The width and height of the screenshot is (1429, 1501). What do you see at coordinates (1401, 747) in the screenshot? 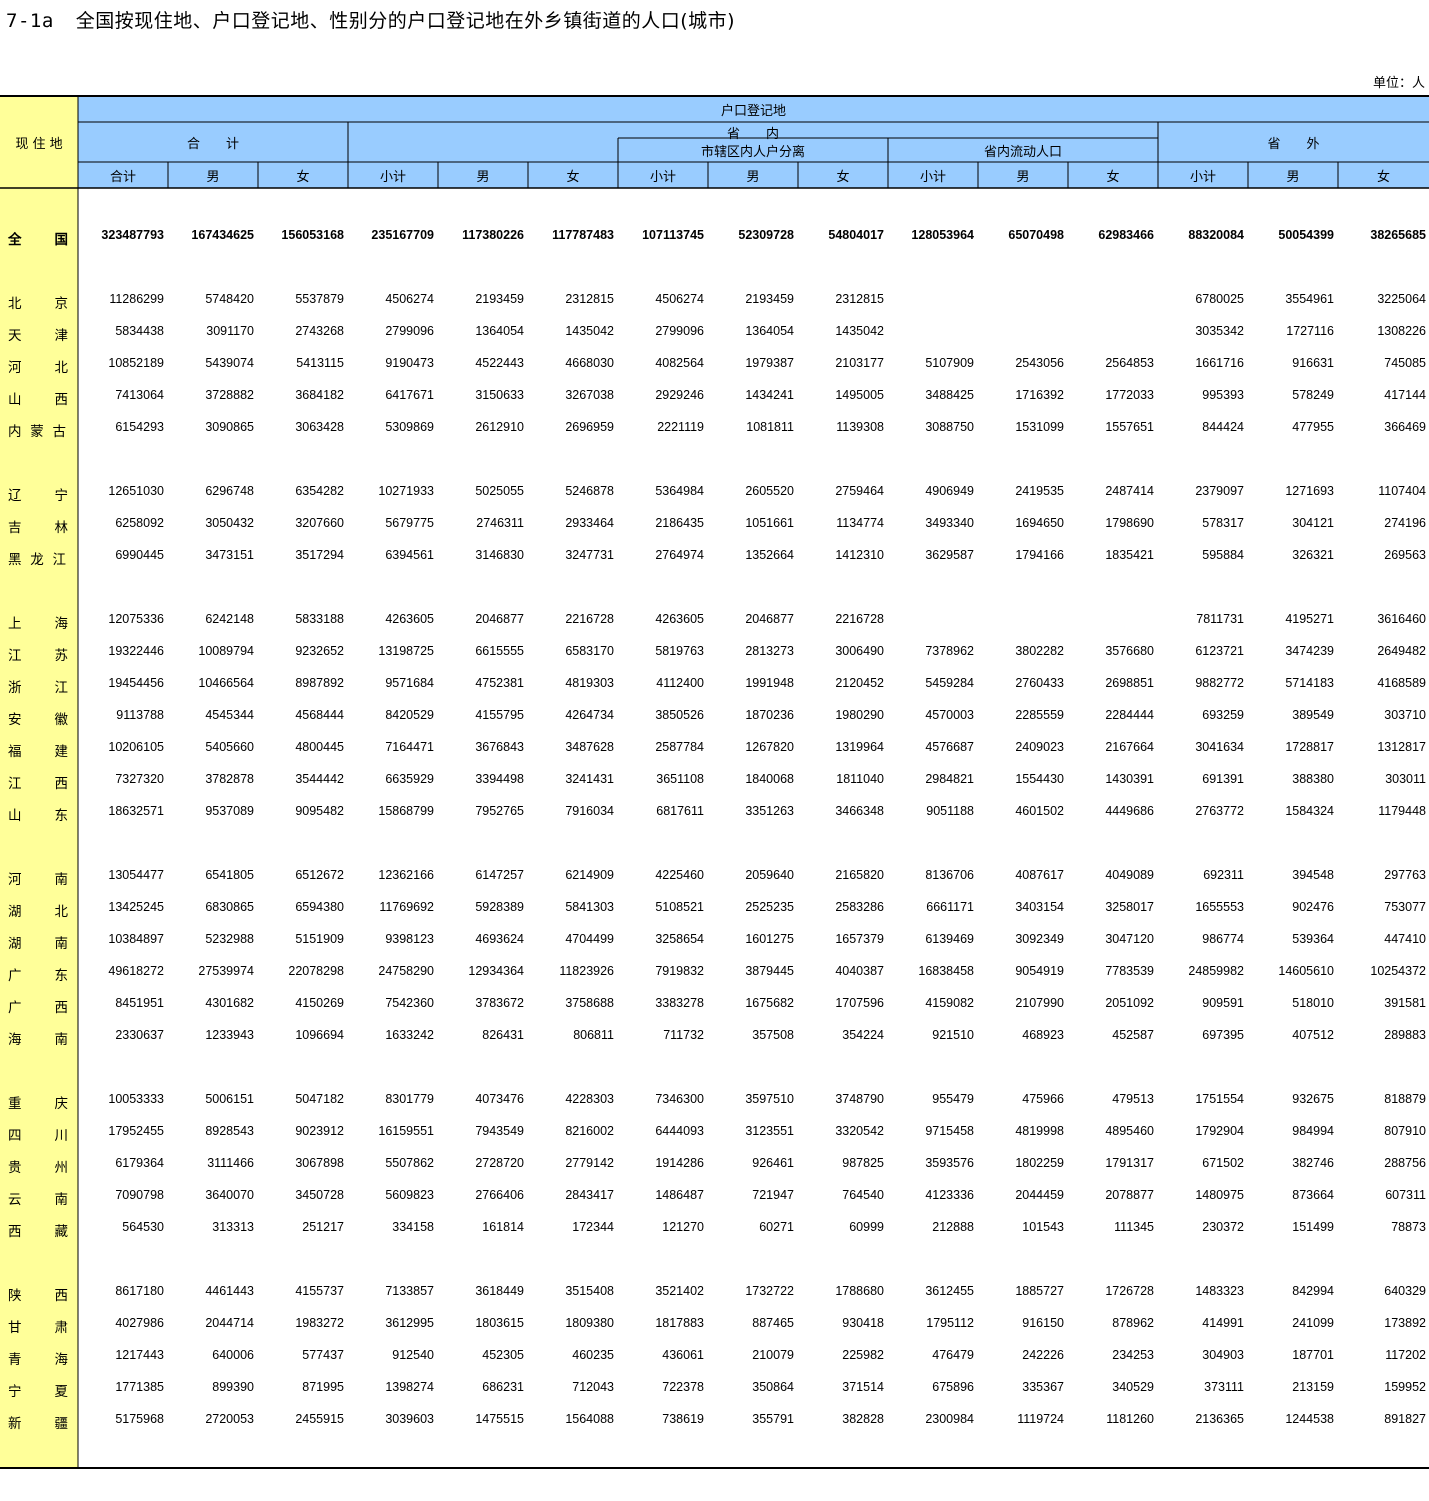
I see `table-cell: 1312817` at bounding box center [1401, 747].